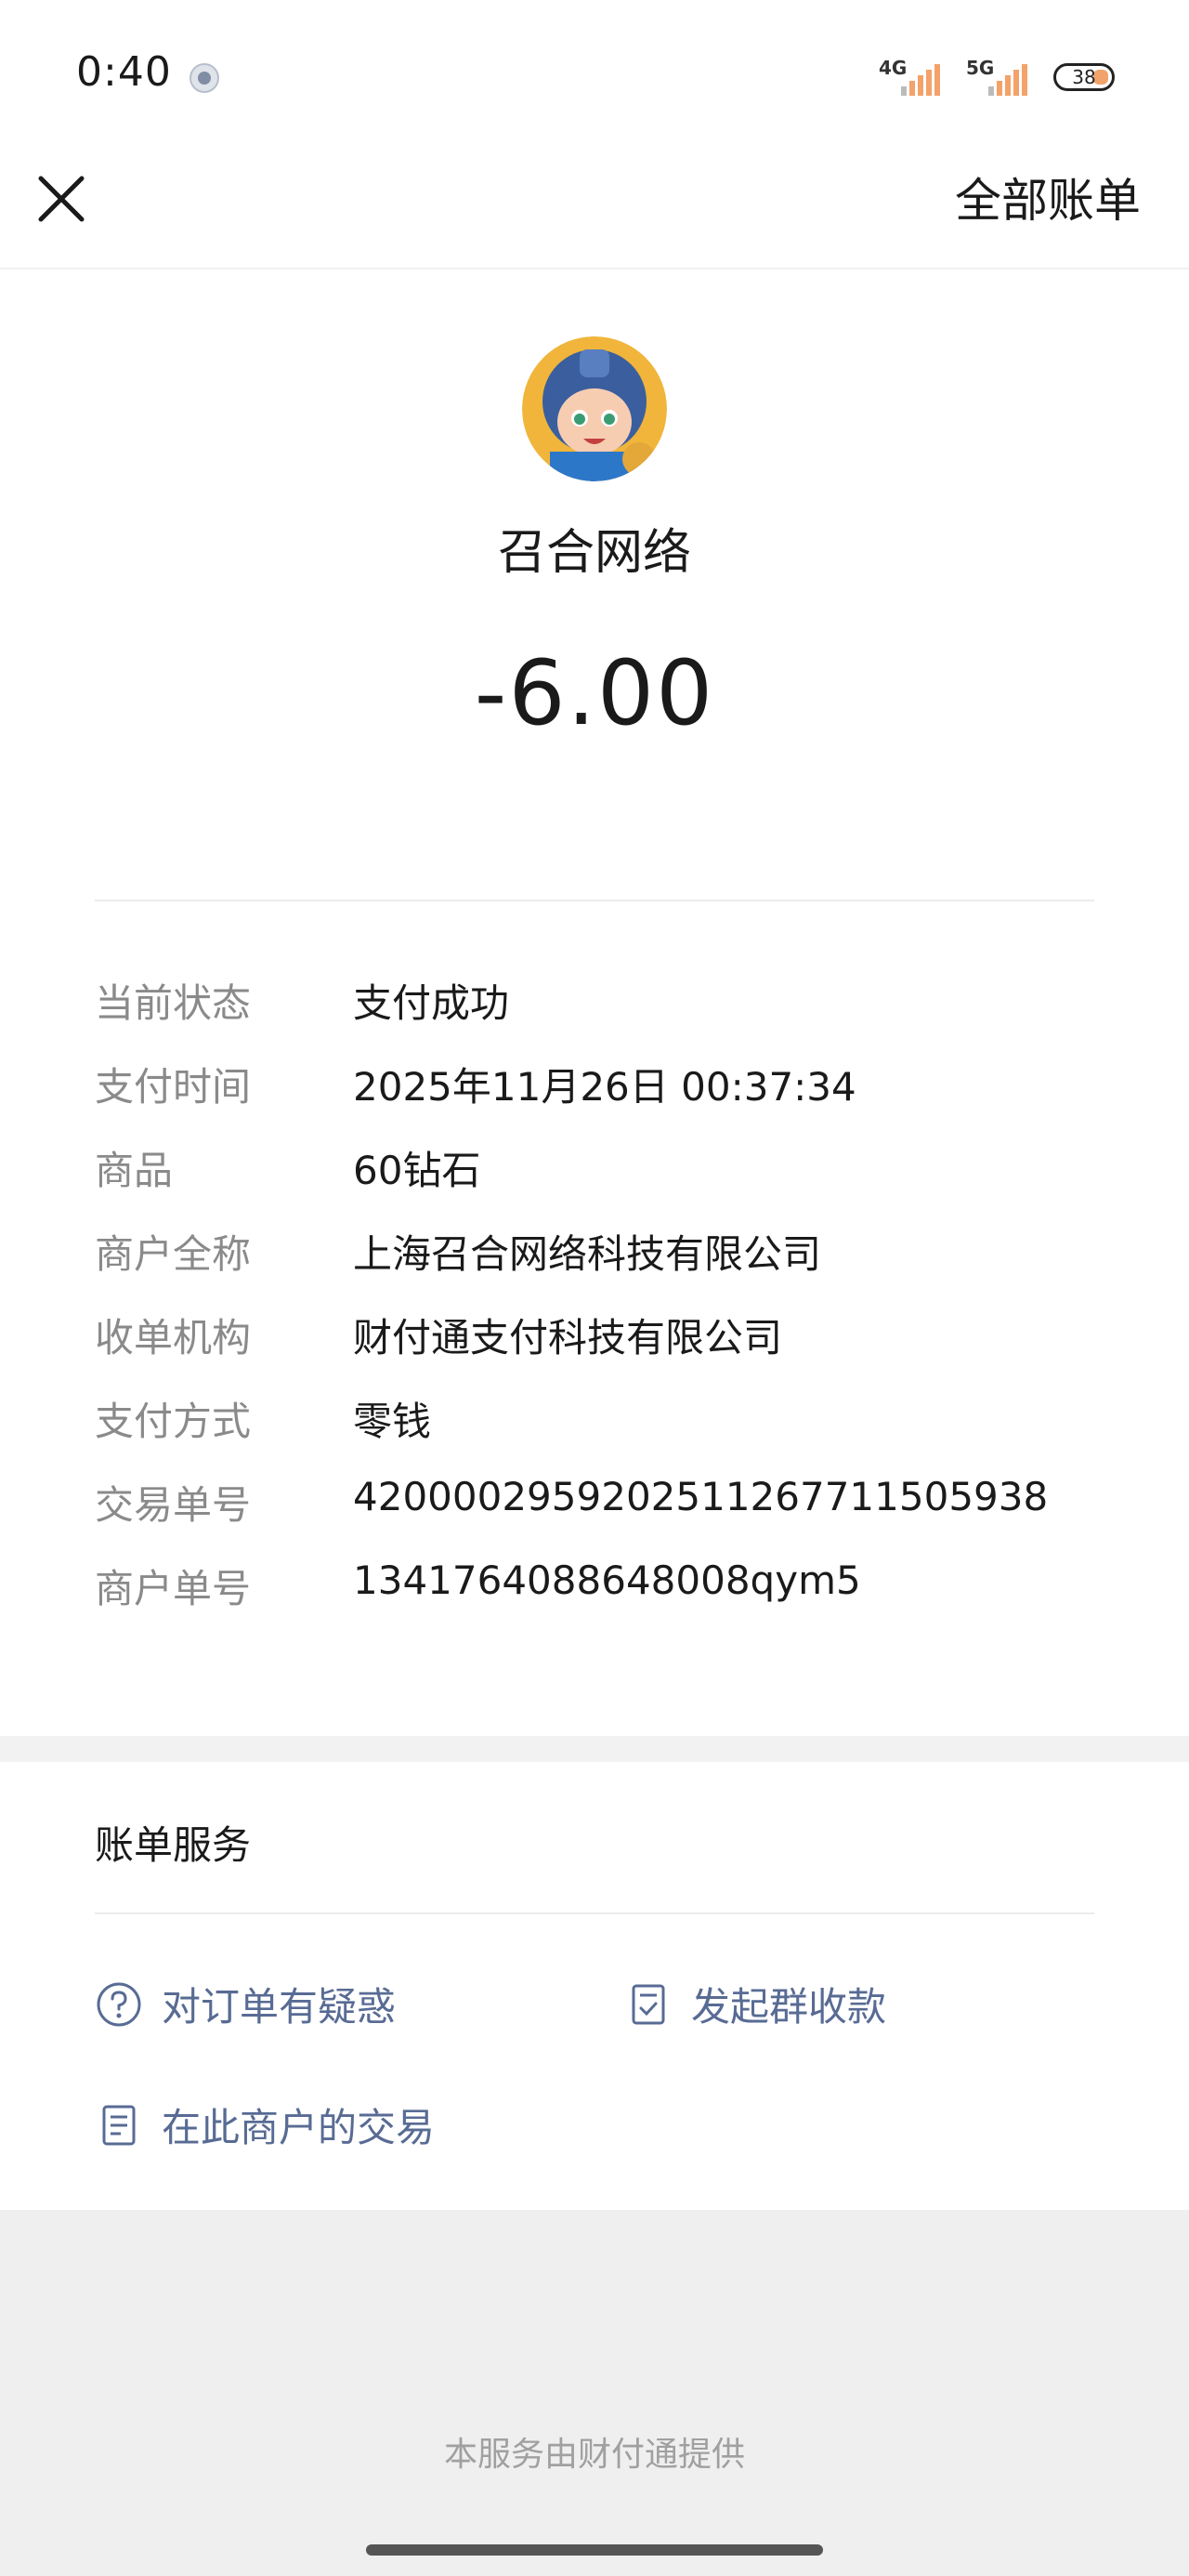  What do you see at coordinates (173, 1588) in the screenshot?
I see `detail-label: 商户单号` at bounding box center [173, 1588].